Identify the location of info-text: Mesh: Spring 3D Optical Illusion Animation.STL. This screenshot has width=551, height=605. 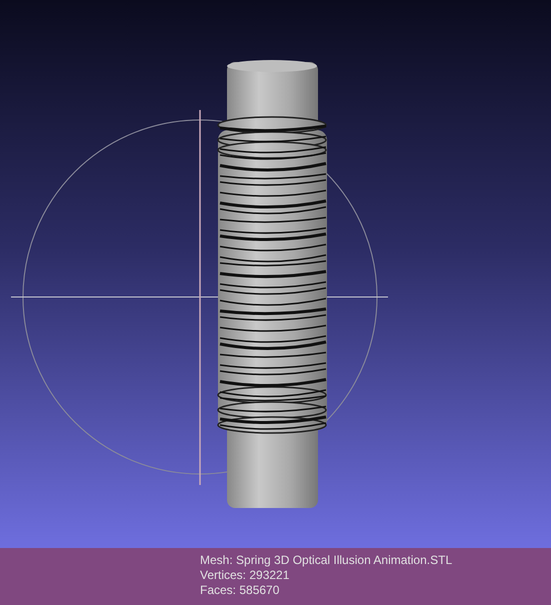
(327, 560).